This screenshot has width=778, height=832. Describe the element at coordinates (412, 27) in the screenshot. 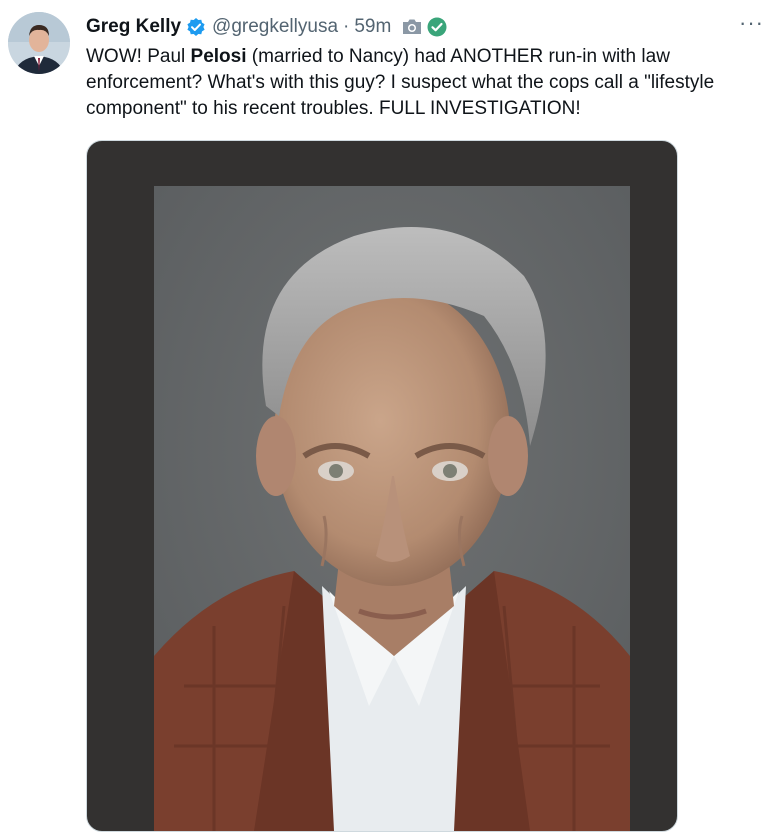

I see `camera-icon` at that location.